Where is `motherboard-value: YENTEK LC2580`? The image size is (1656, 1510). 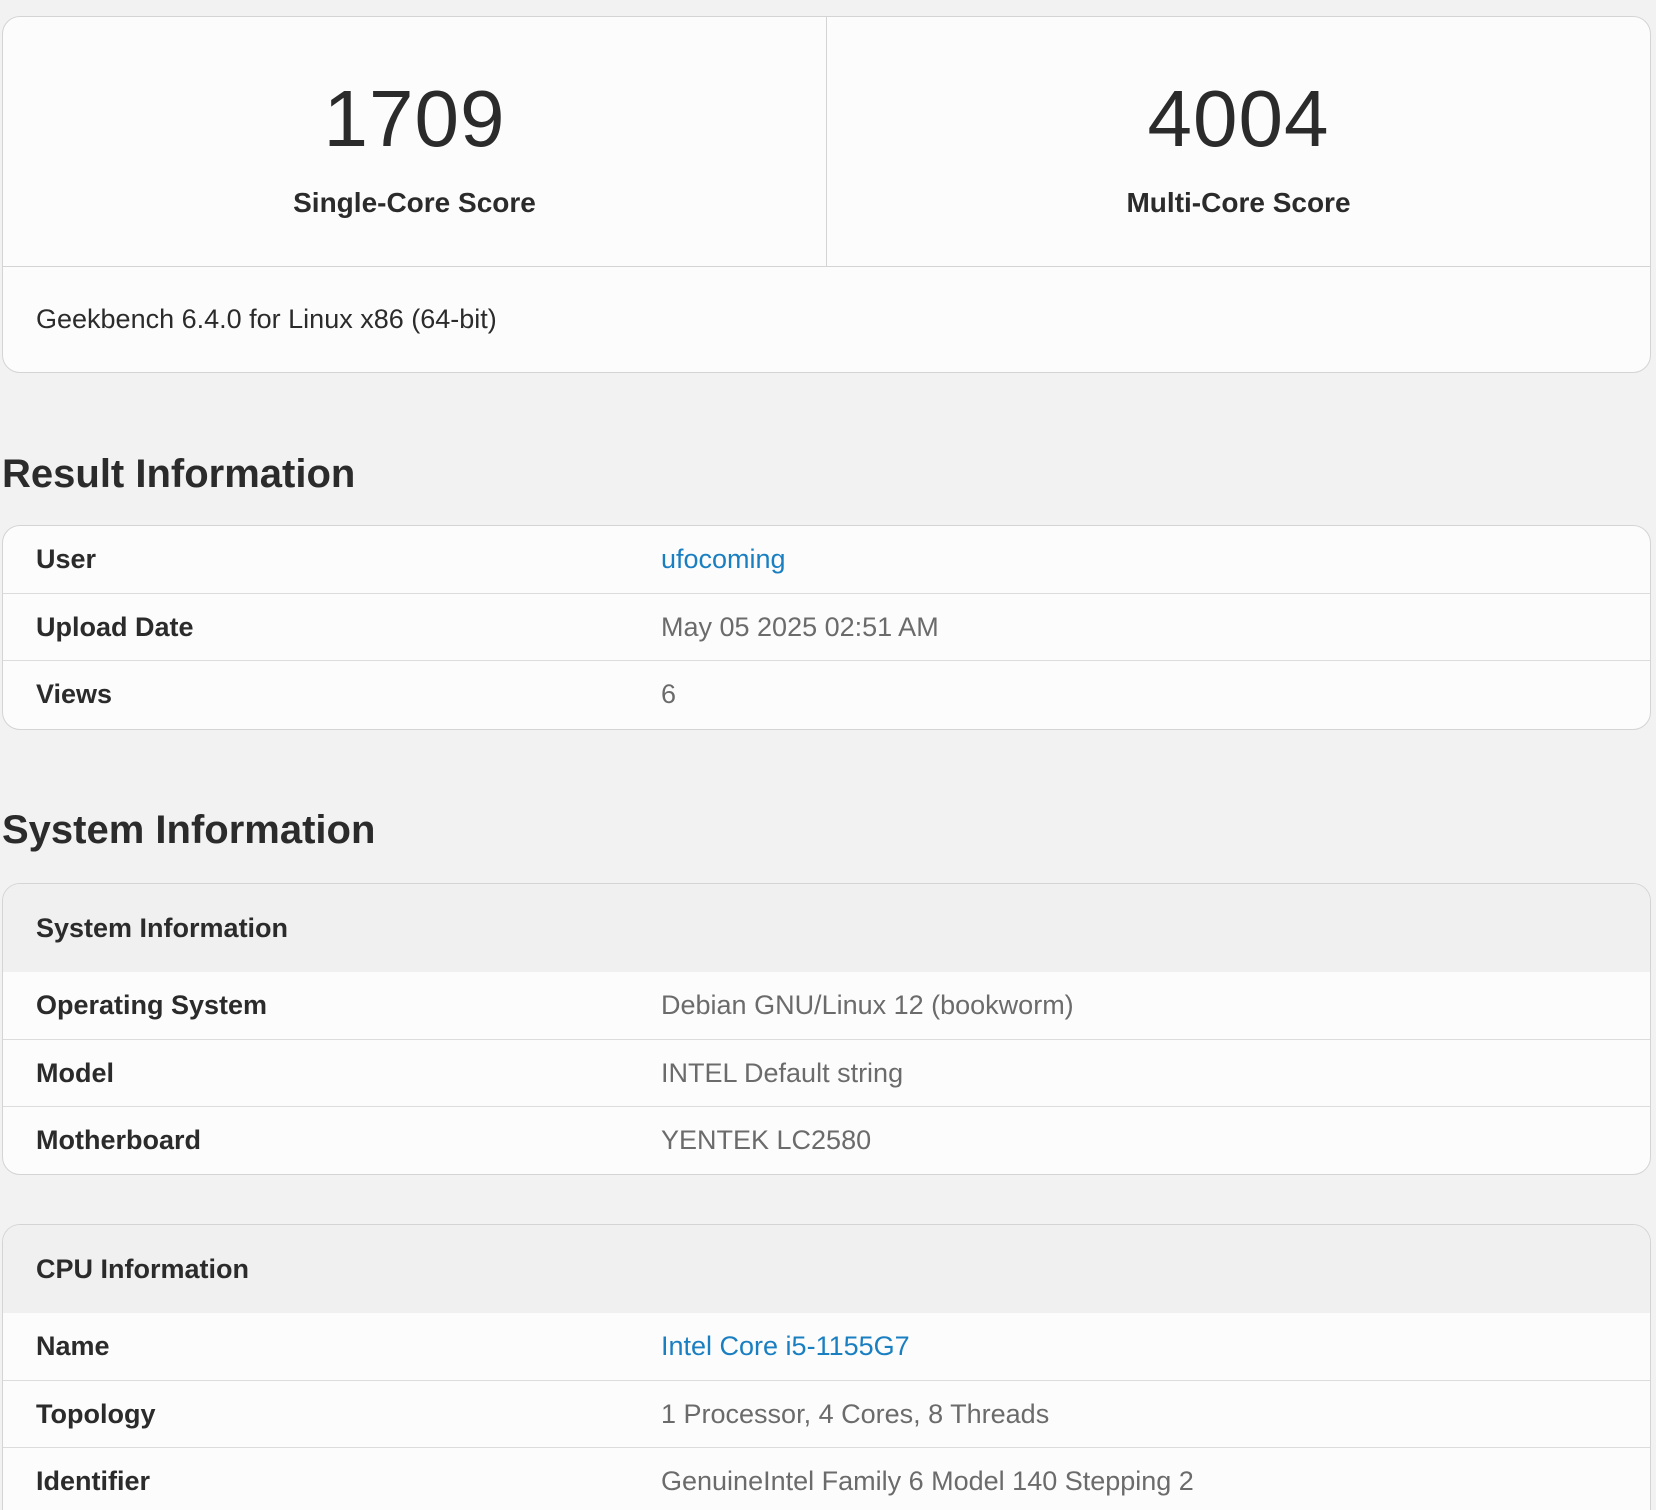
motherboard-value: YENTEK LC2580 is located at coordinates (766, 1139).